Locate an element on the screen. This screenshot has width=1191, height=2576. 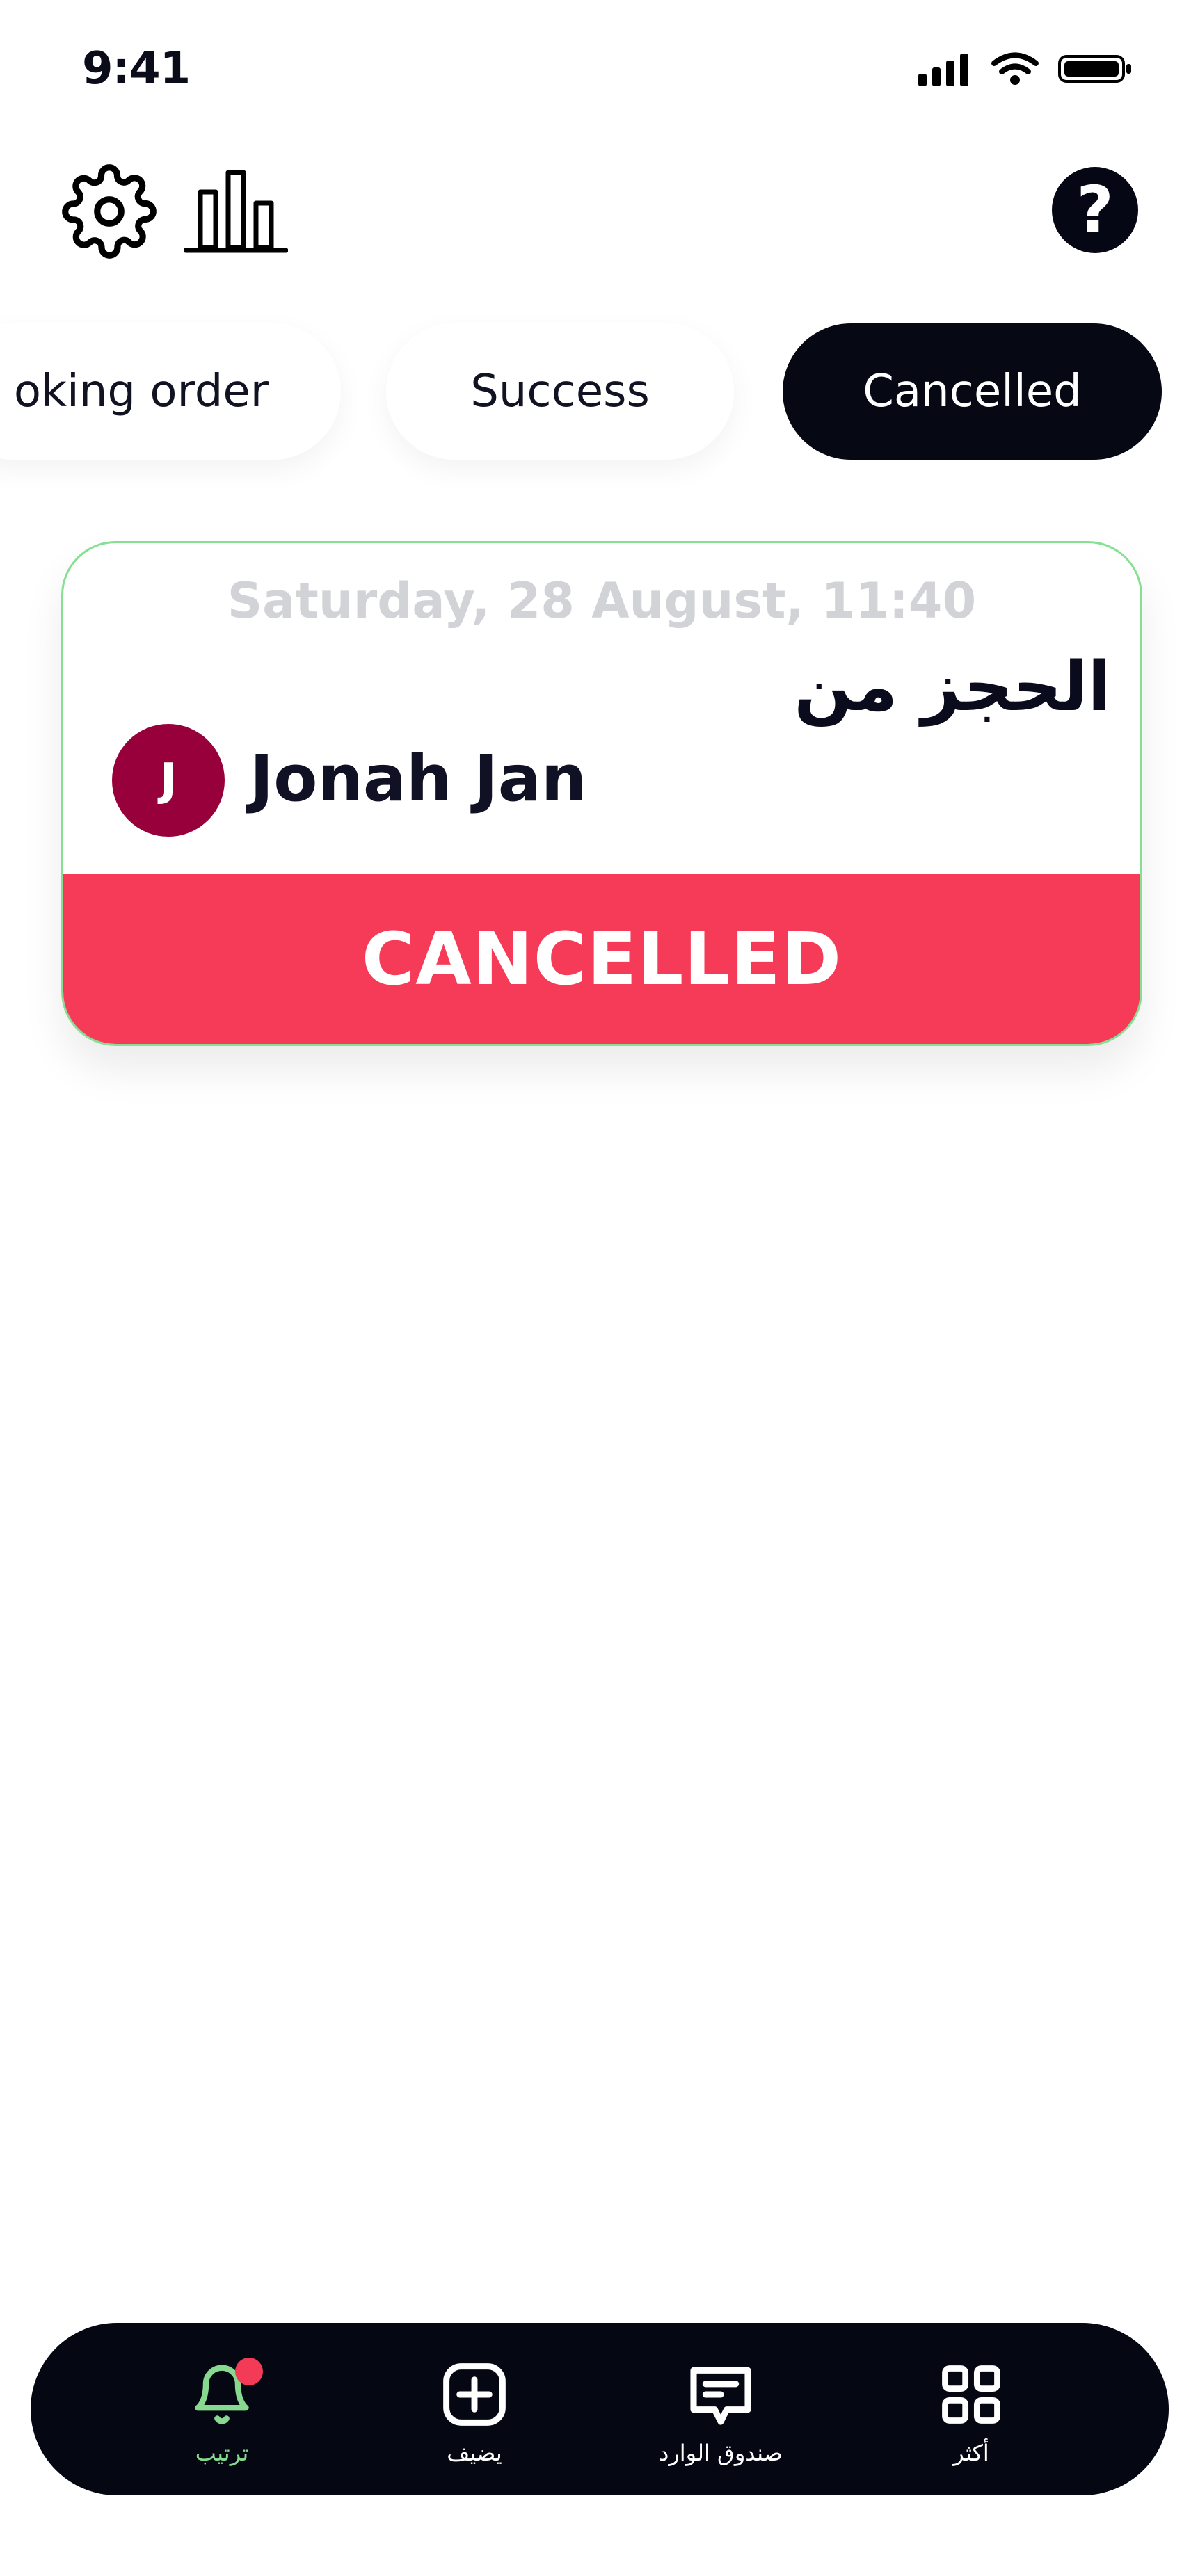
cellular-signal-icon is located at coordinates (946, 70).